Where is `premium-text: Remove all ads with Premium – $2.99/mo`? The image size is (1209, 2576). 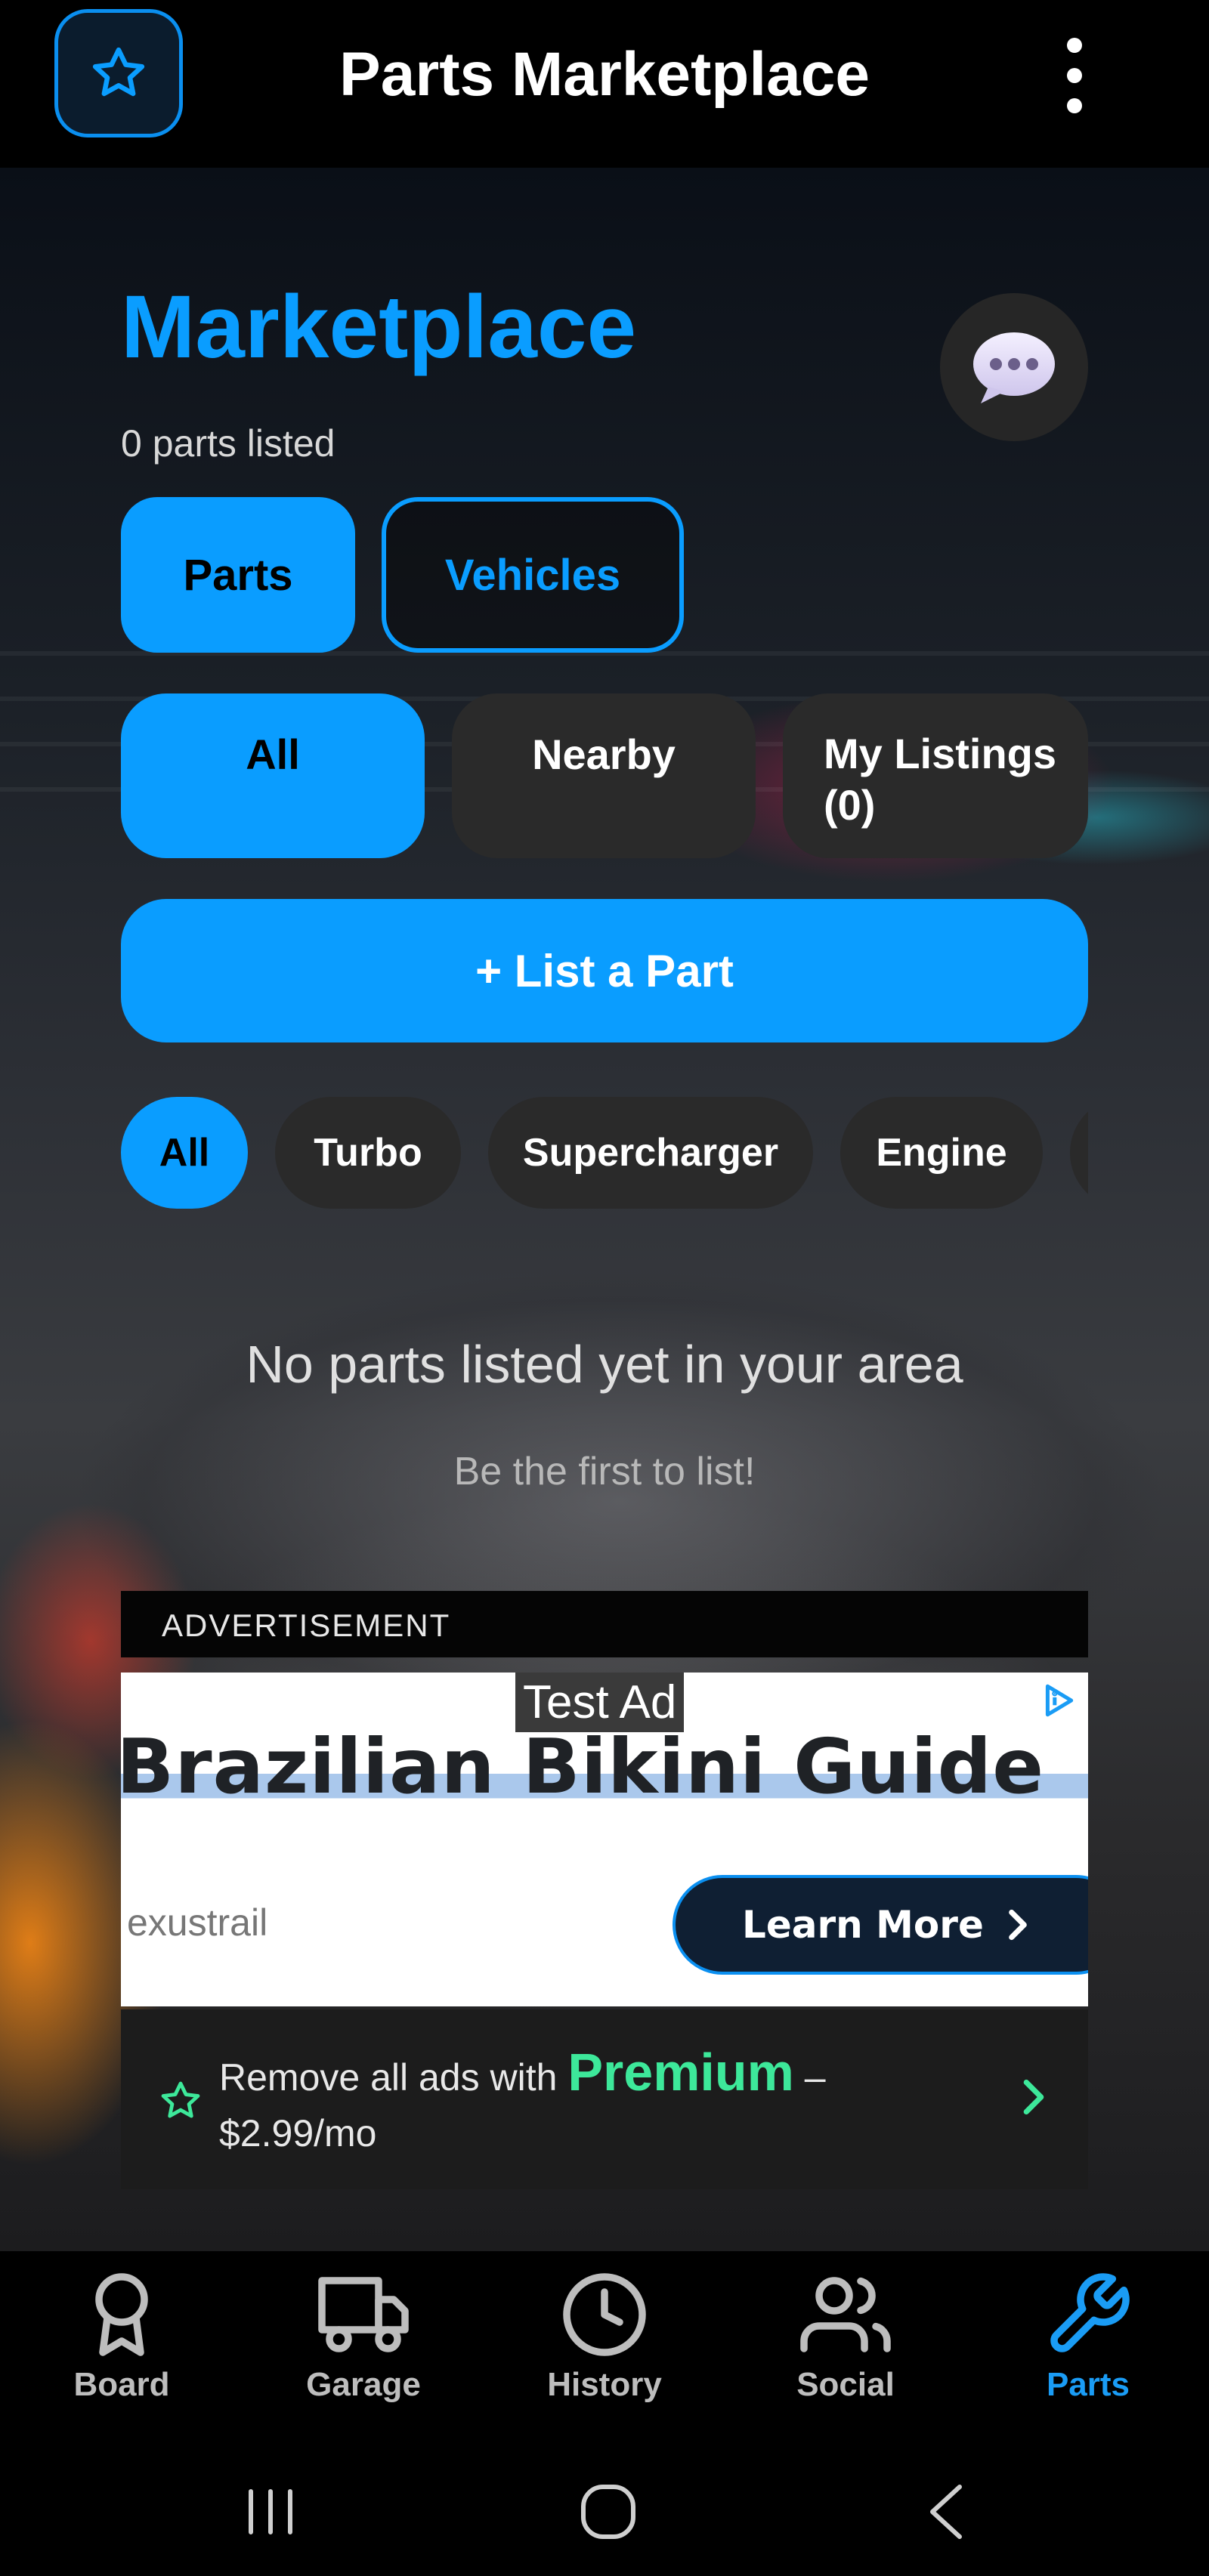 premium-text: Remove all ads with Premium – $2.99/mo is located at coordinates (597, 2102).